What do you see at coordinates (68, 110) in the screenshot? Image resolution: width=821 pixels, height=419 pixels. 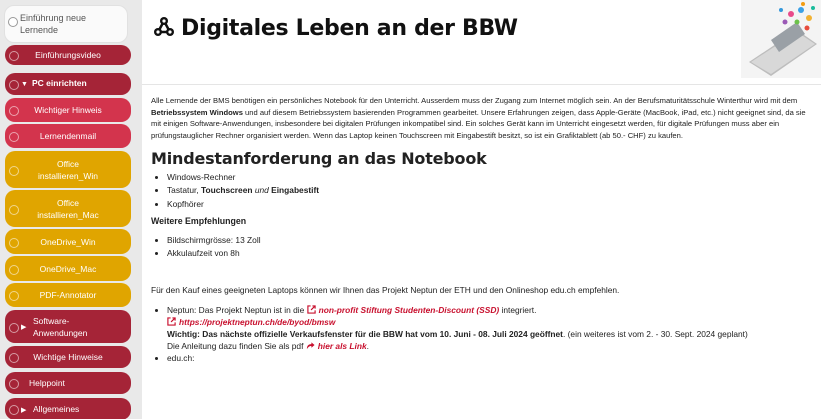 I see `nav-item-wichtiger-hinweis: Wichtiger Hinweis` at bounding box center [68, 110].